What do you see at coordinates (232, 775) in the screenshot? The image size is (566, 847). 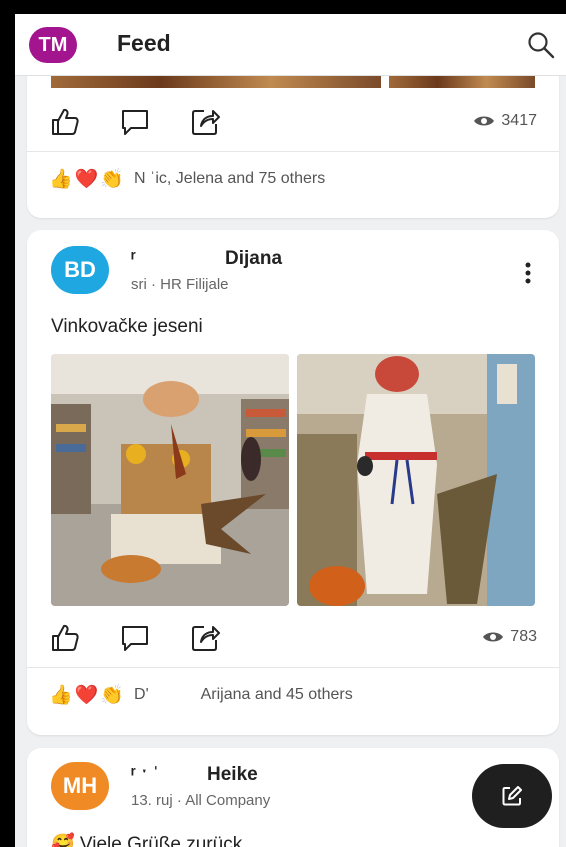 I see `author-name: Heike` at bounding box center [232, 775].